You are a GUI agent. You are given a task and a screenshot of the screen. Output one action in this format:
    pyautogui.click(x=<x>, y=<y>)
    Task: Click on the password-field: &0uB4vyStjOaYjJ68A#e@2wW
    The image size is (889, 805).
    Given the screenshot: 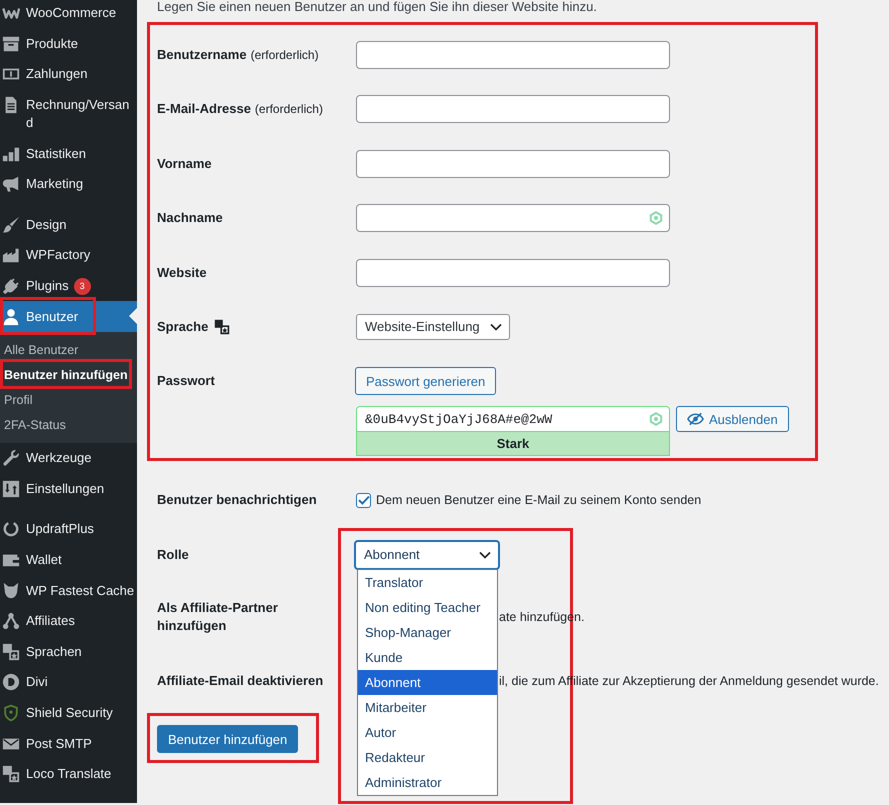 What is the action you would take?
    pyautogui.click(x=513, y=419)
    